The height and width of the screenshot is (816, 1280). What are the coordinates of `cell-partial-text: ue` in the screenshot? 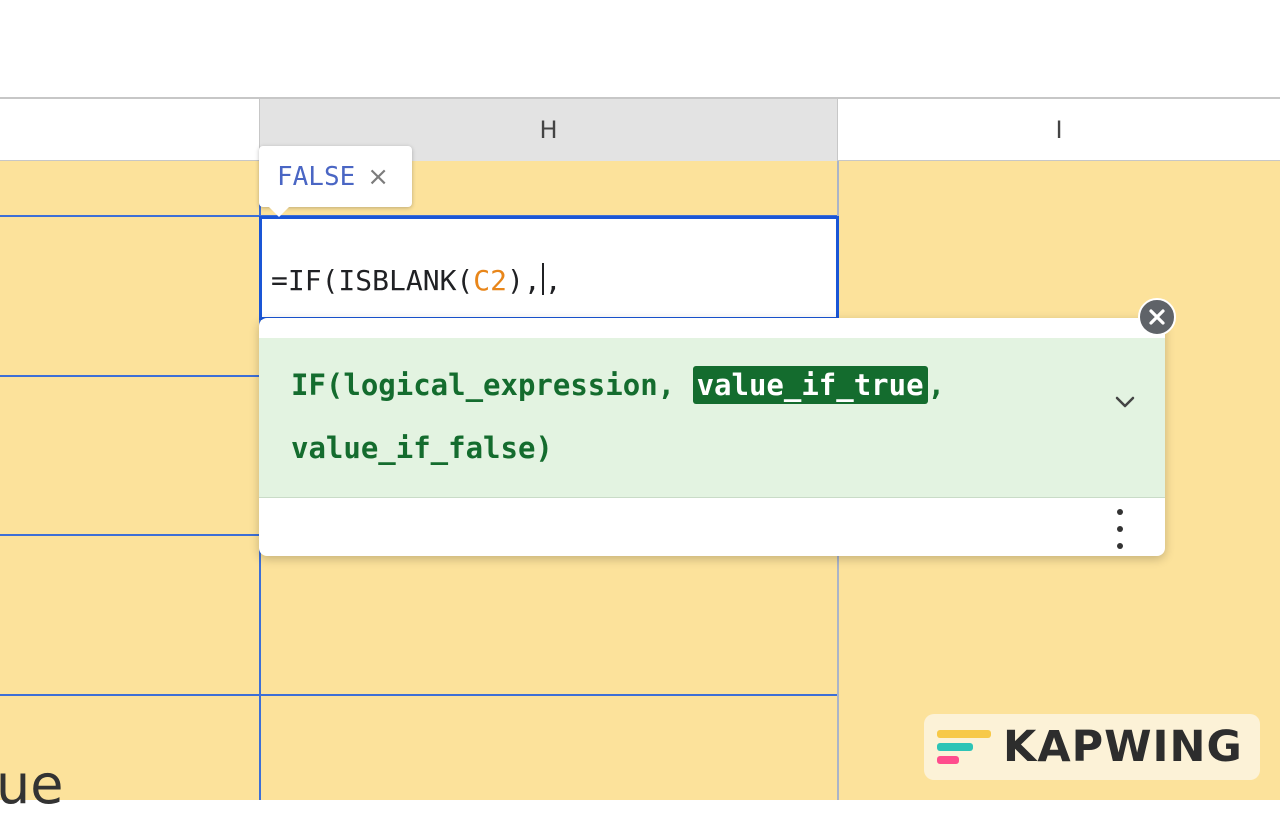 It's located at (32, 784).